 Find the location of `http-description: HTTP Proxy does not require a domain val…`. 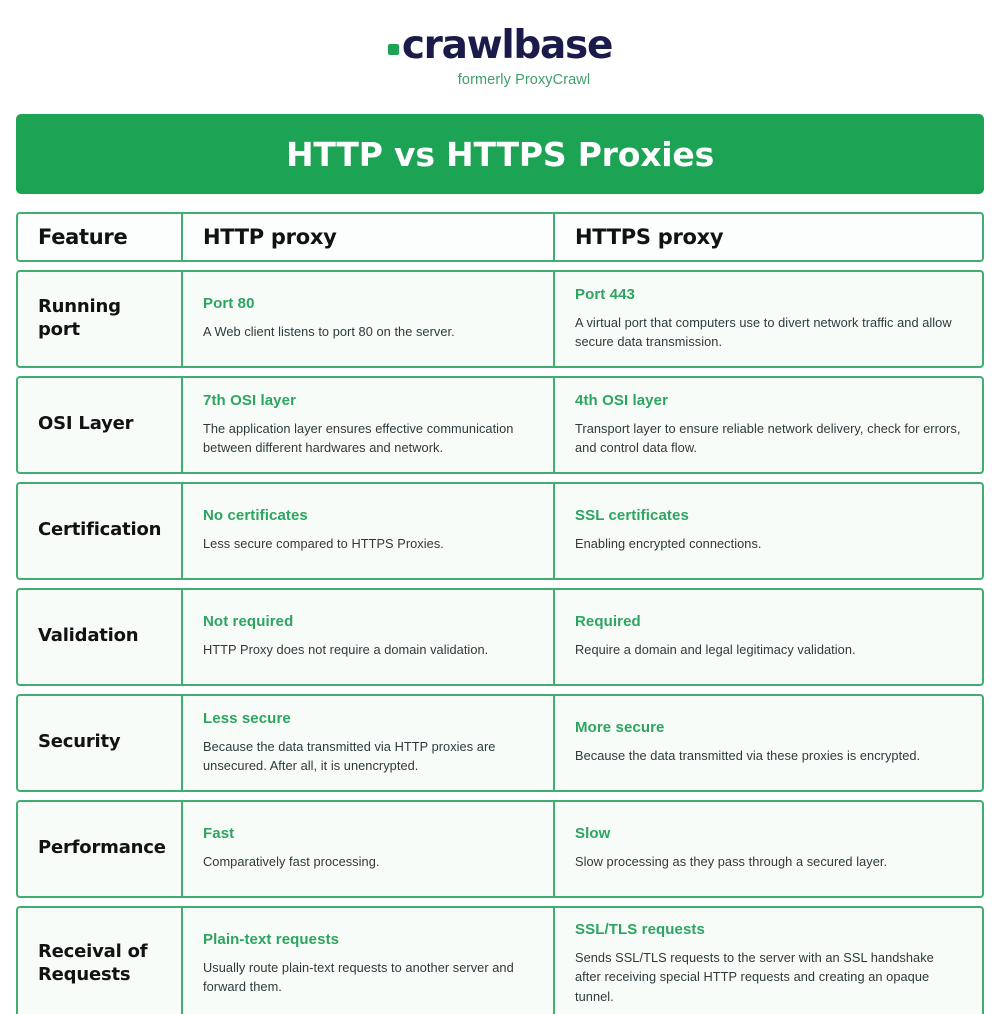

http-description: HTTP Proxy does not require a domain val… is located at coordinates (346, 650).